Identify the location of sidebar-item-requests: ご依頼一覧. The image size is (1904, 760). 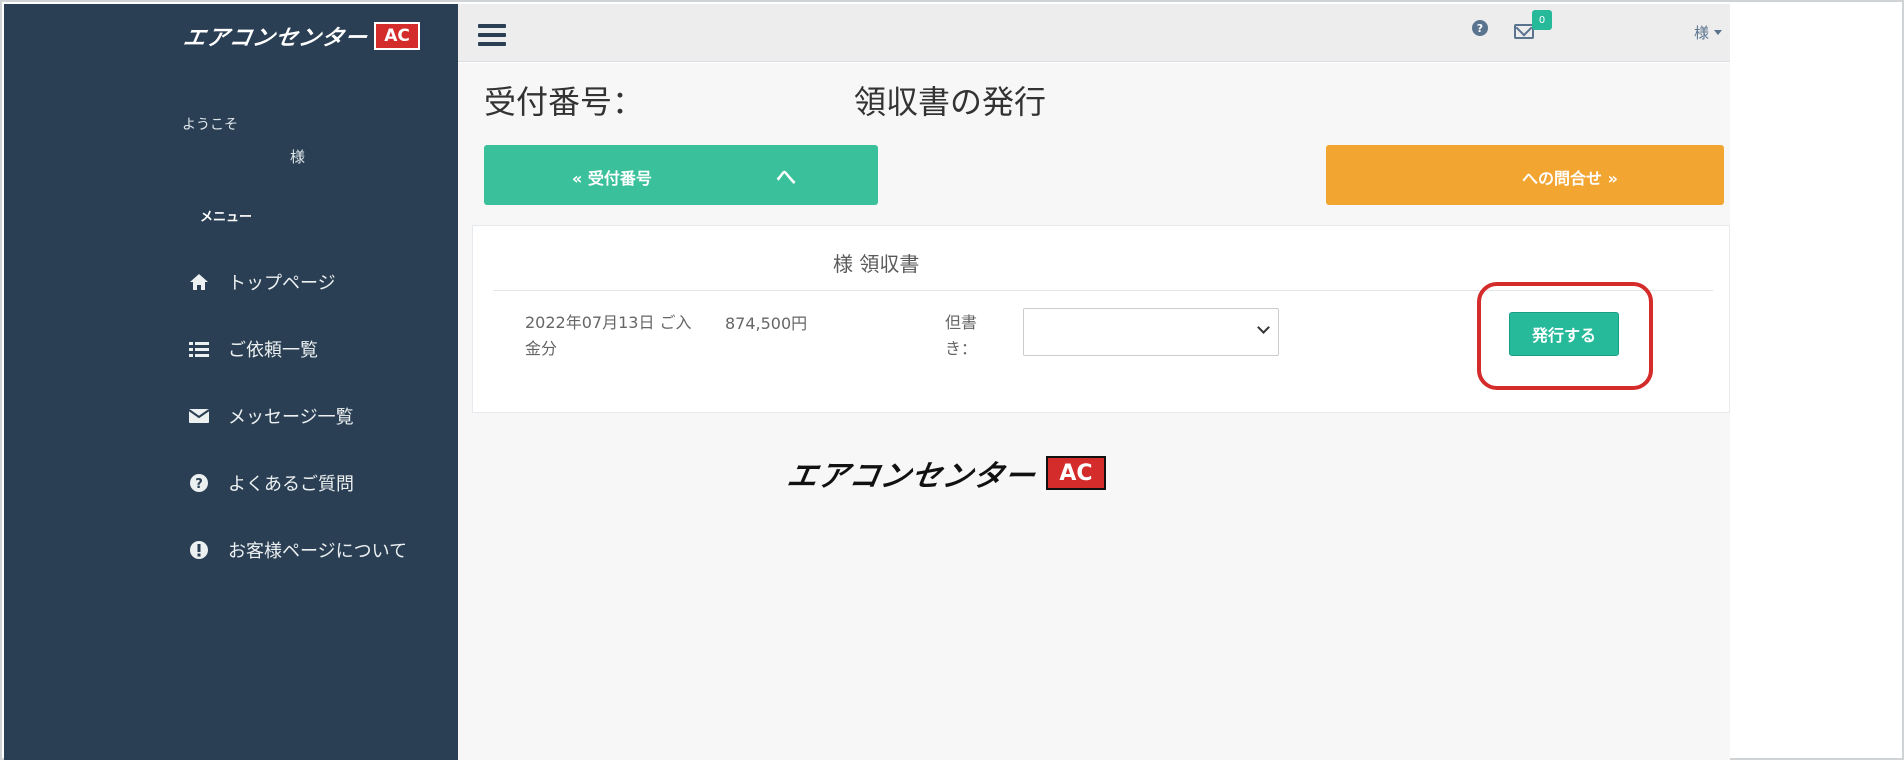
(316, 348).